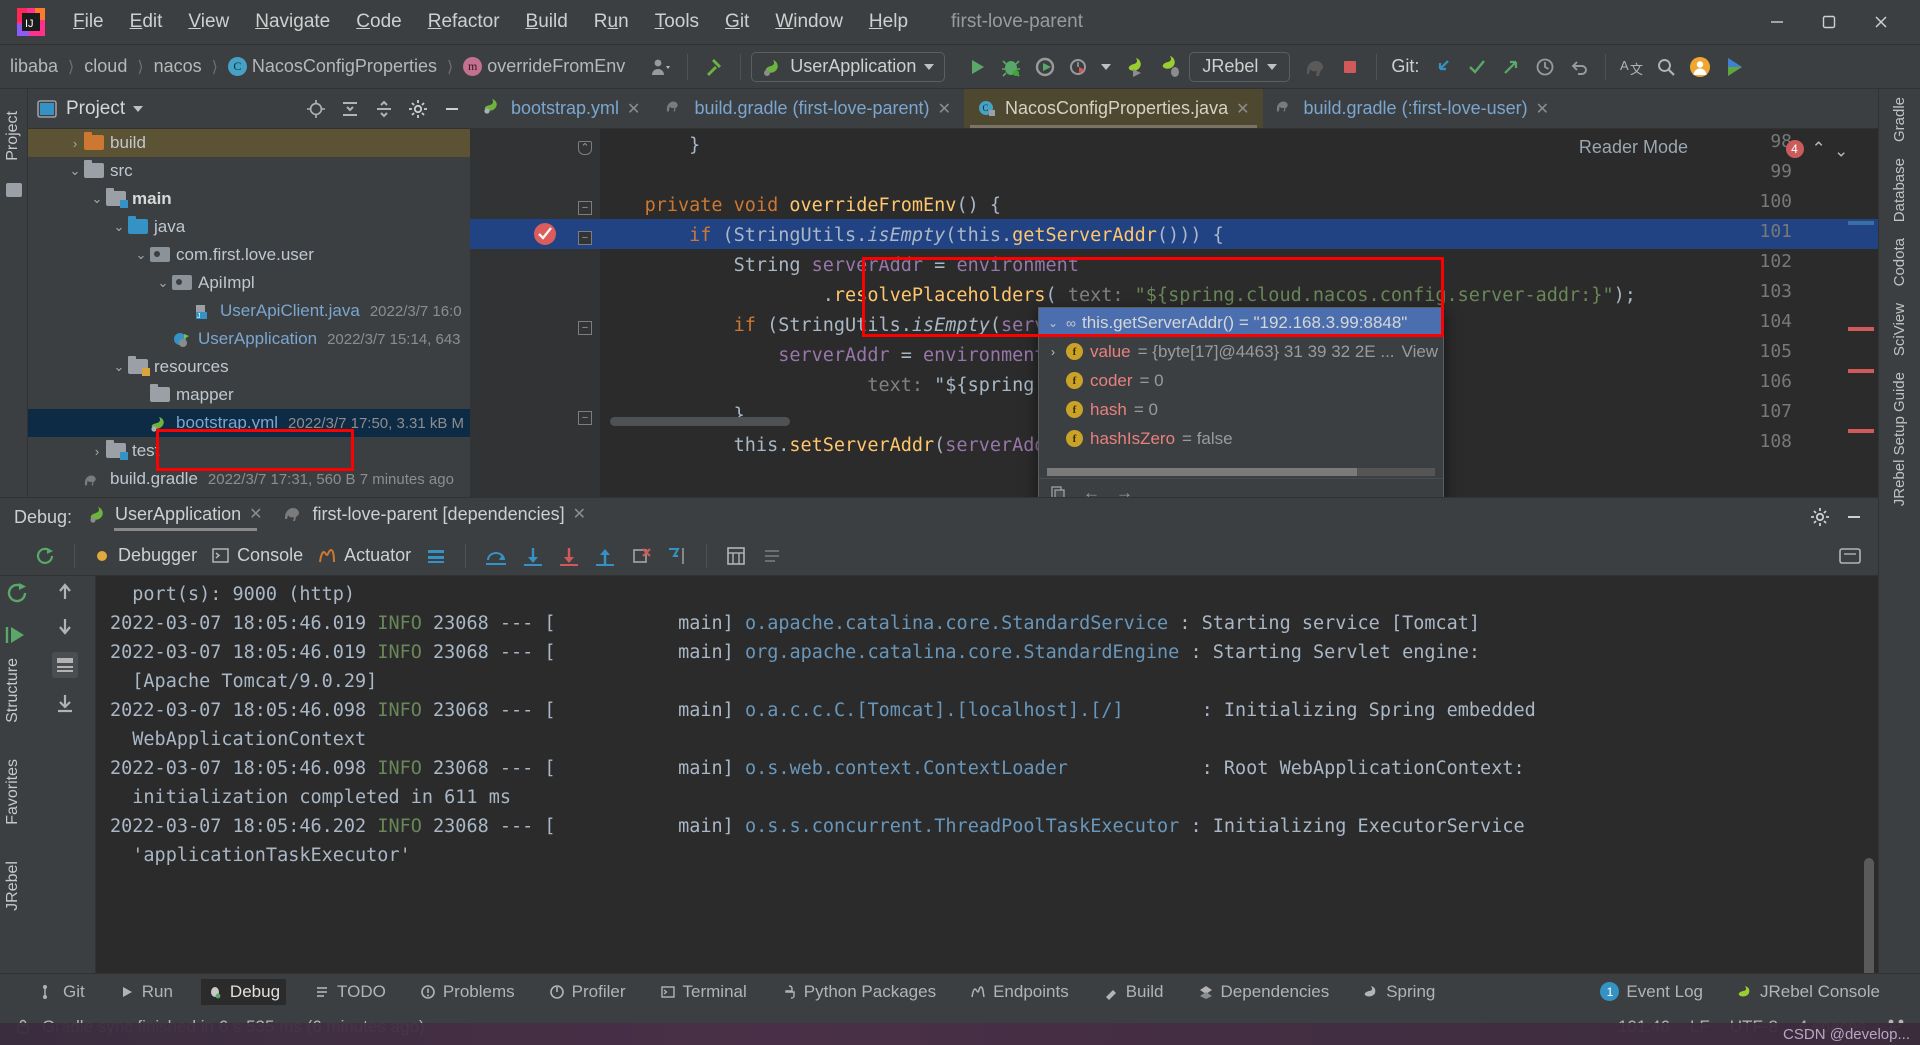  I want to click on run-icon, so click(977, 67).